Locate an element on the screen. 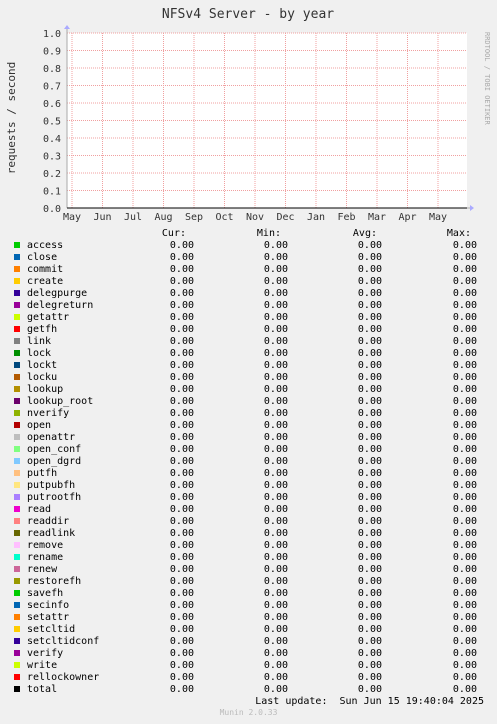 The image size is (497, 724). legend-row: lookup 0.00 0.00 0.00 0.00 is located at coordinates (248, 390).